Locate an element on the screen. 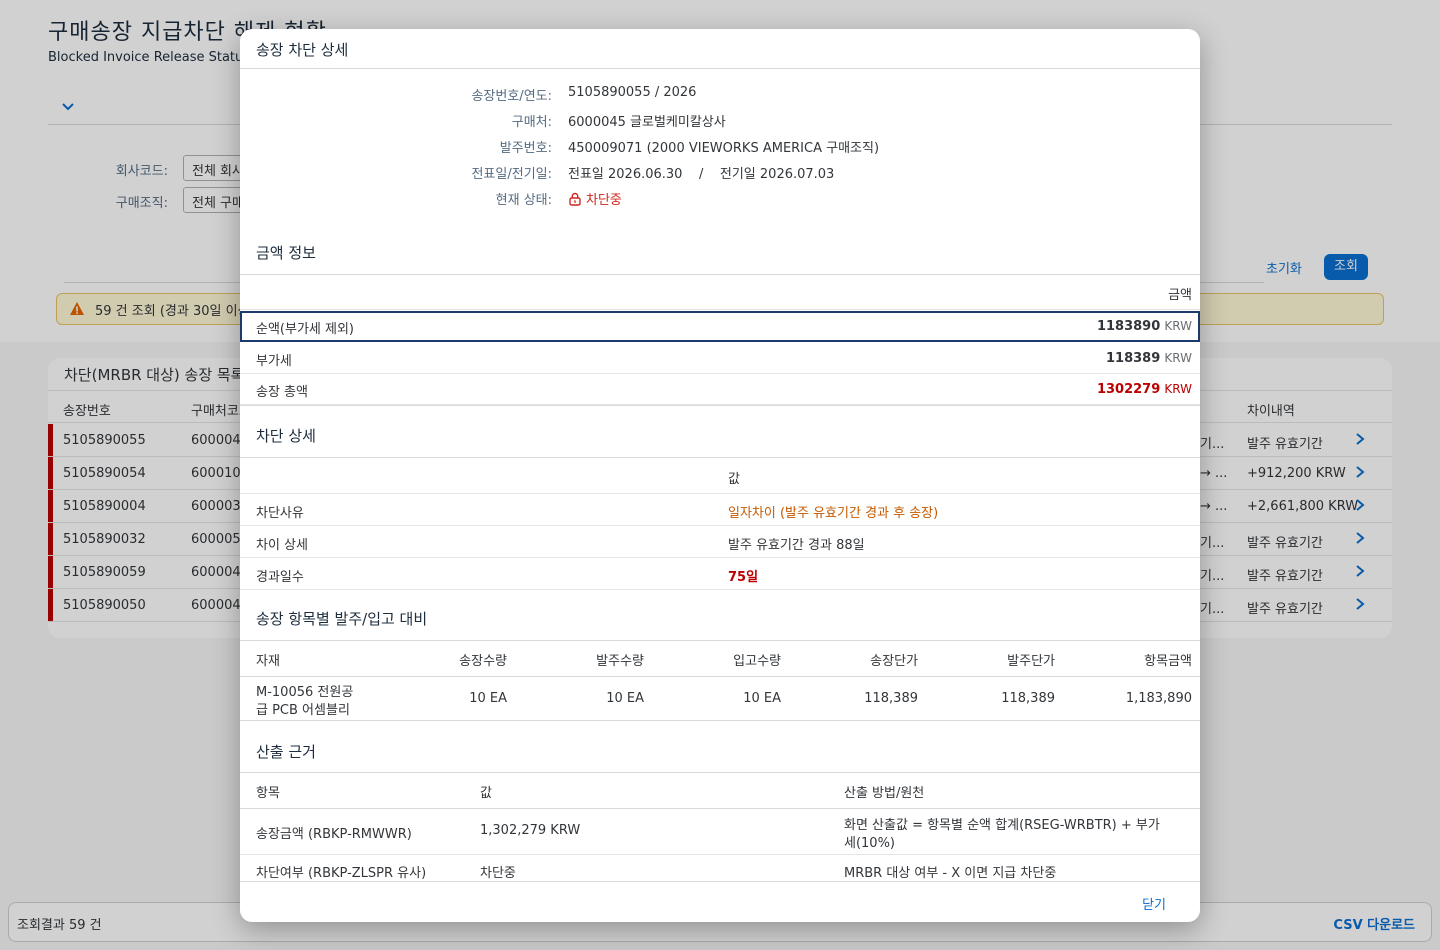 Image resolution: width=1440 pixels, height=950 pixels. block-header-row: 값 is located at coordinates (720, 476).